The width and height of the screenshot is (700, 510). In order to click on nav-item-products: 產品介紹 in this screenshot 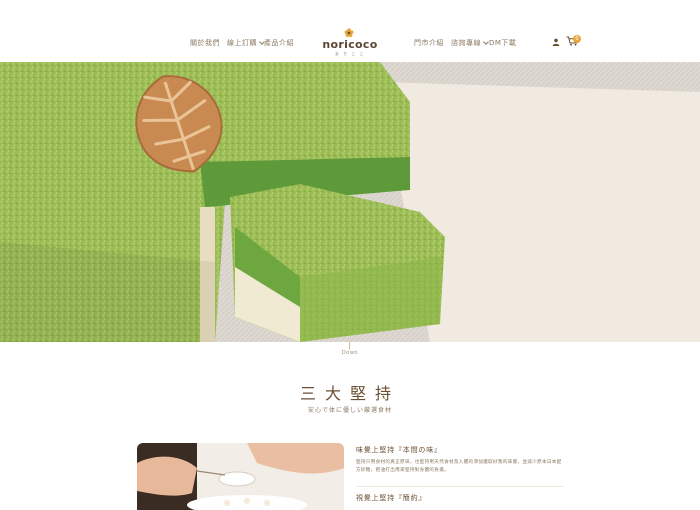, I will do `click(279, 43)`.